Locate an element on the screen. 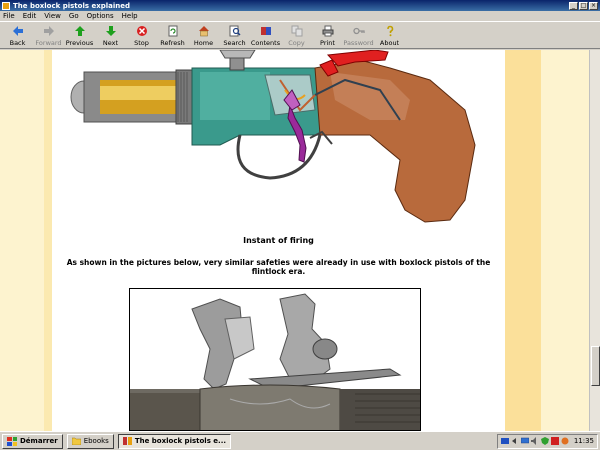 The image size is (600, 450). vertical-scrollbar is located at coordinates (594, 240).